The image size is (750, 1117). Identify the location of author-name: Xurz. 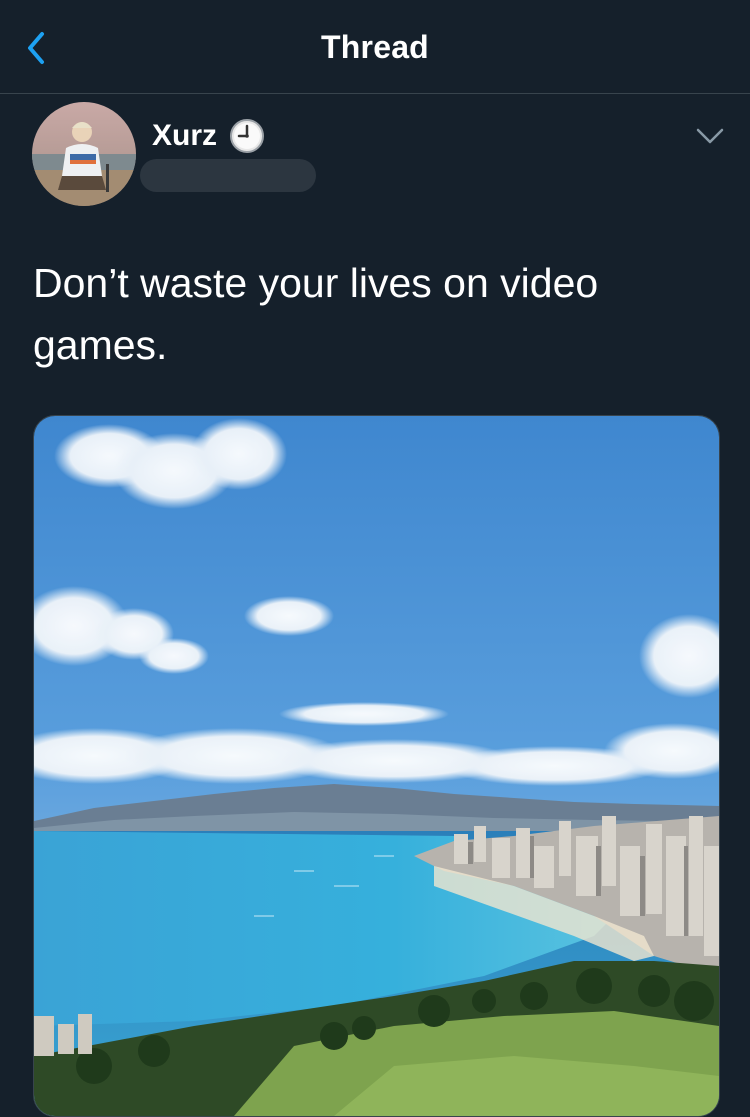
(208, 136).